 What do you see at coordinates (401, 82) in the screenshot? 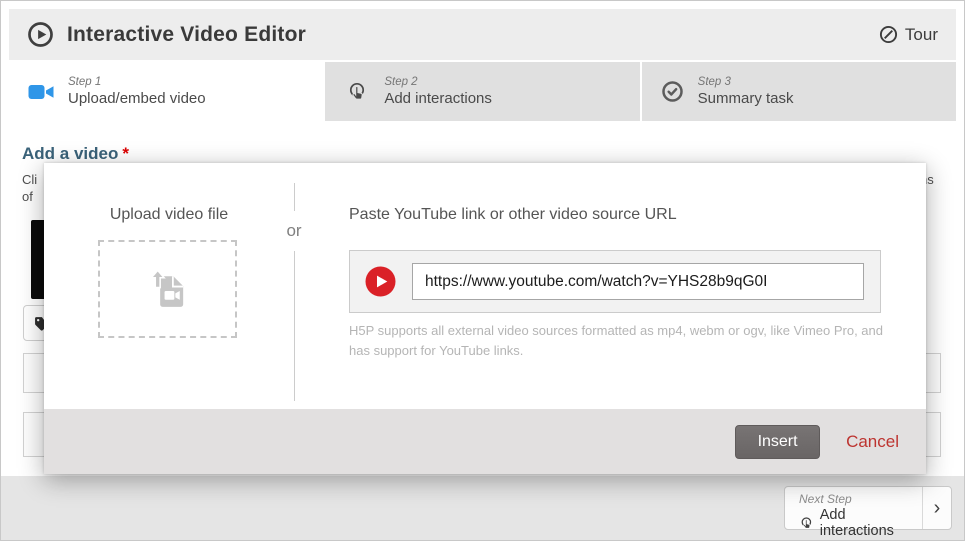
I see `tab-step-number: Step 2` at bounding box center [401, 82].